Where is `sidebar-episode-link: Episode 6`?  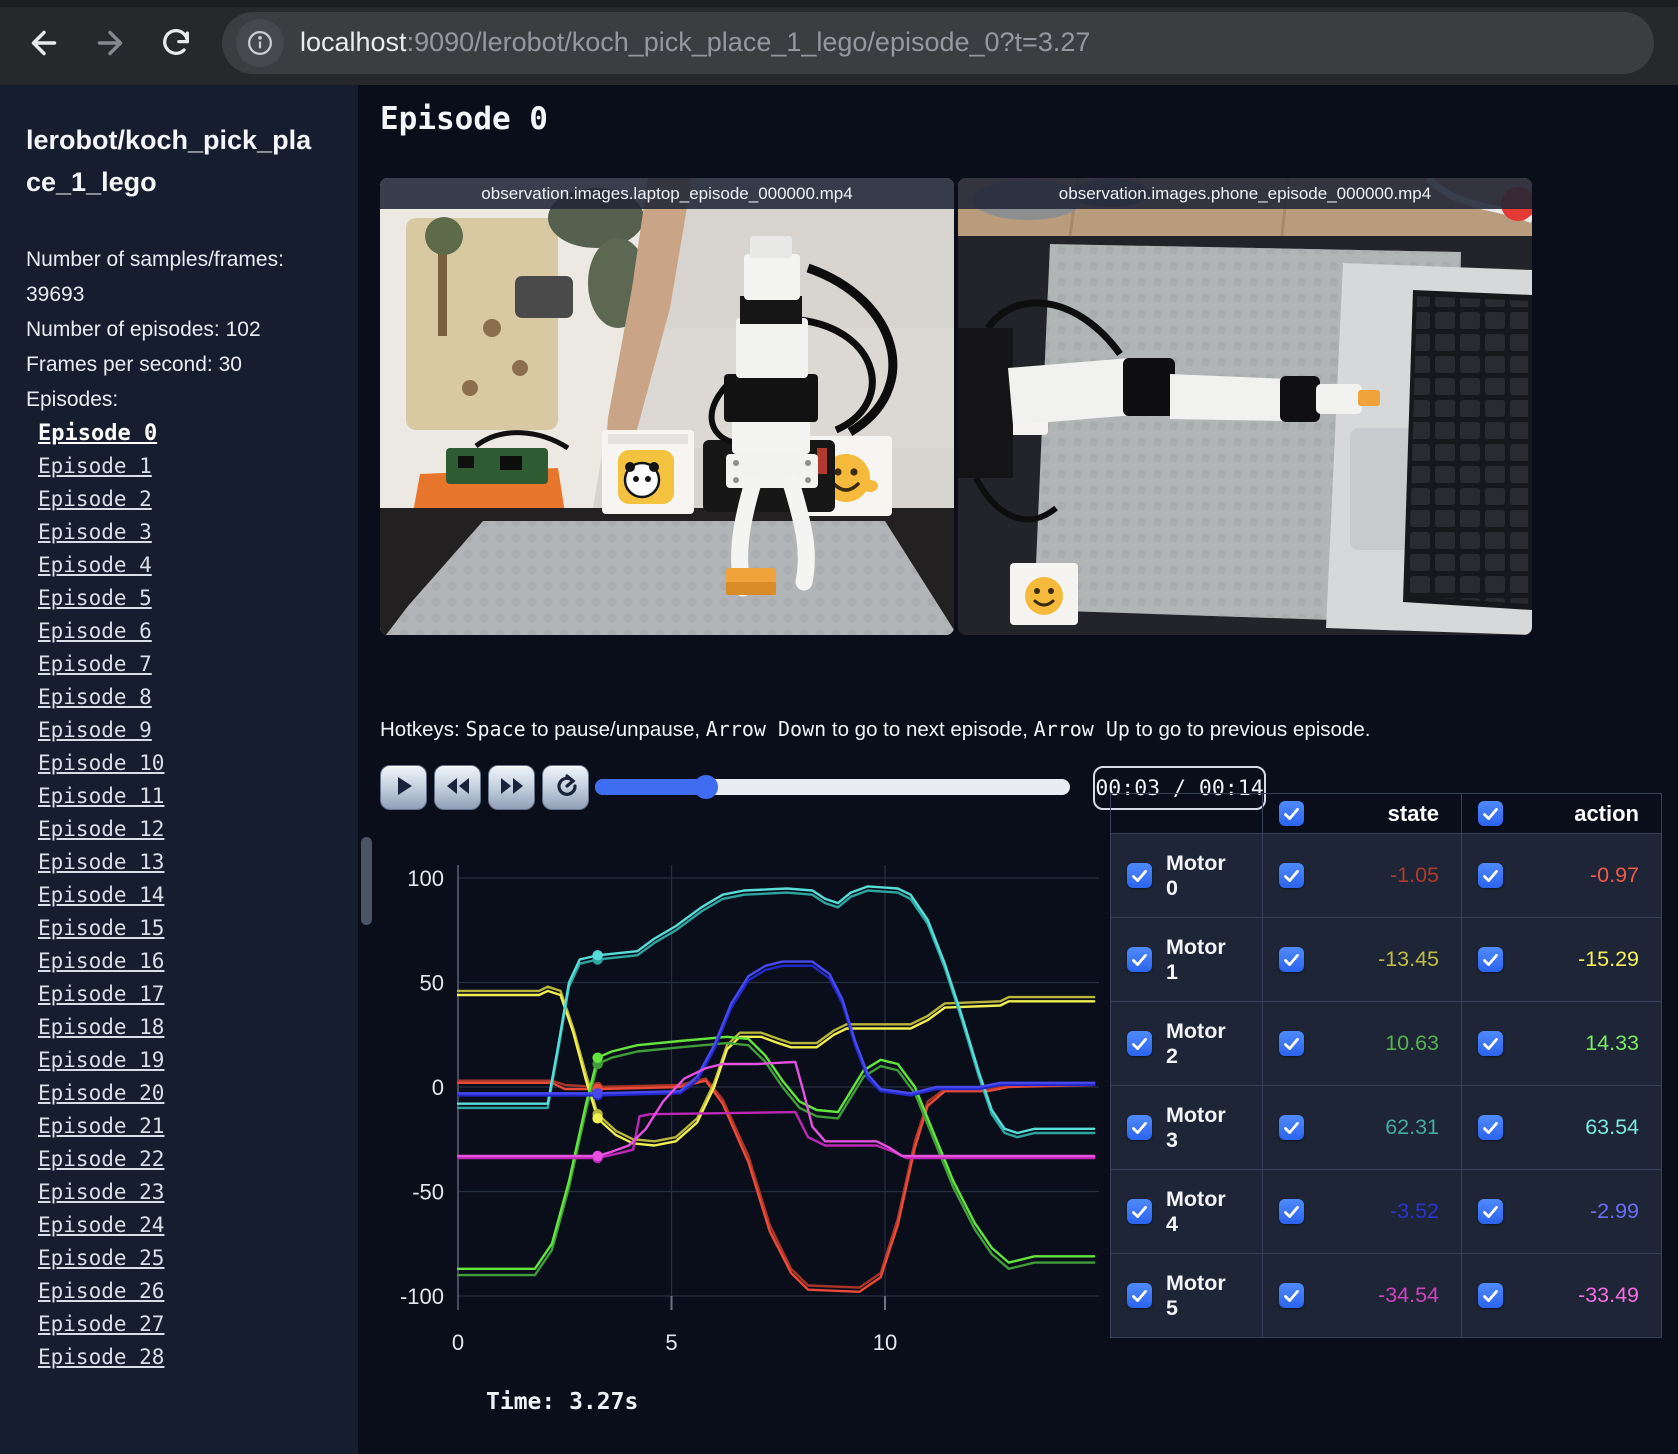 sidebar-episode-link: Episode 6 is located at coordinates (95, 631).